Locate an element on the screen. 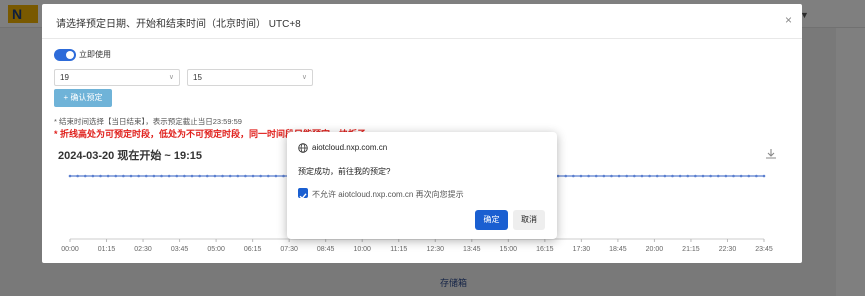 The width and height of the screenshot is (865, 296). x-tick-label: 01:15 is located at coordinates (107, 249).